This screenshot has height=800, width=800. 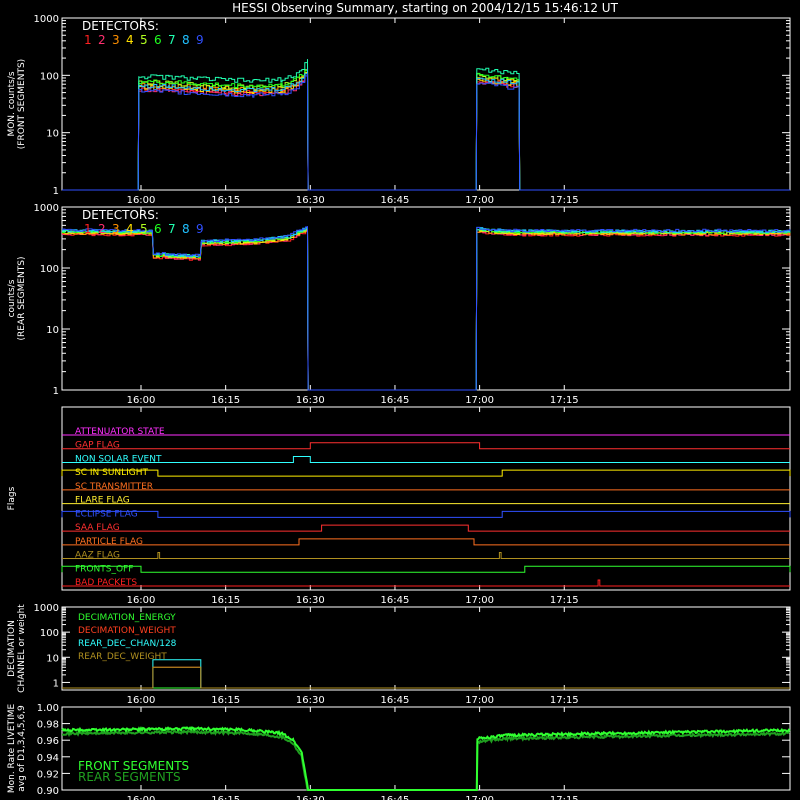 What do you see at coordinates (310, 200) in the screenshot?
I see `front-xtick-label: 16:30` at bounding box center [310, 200].